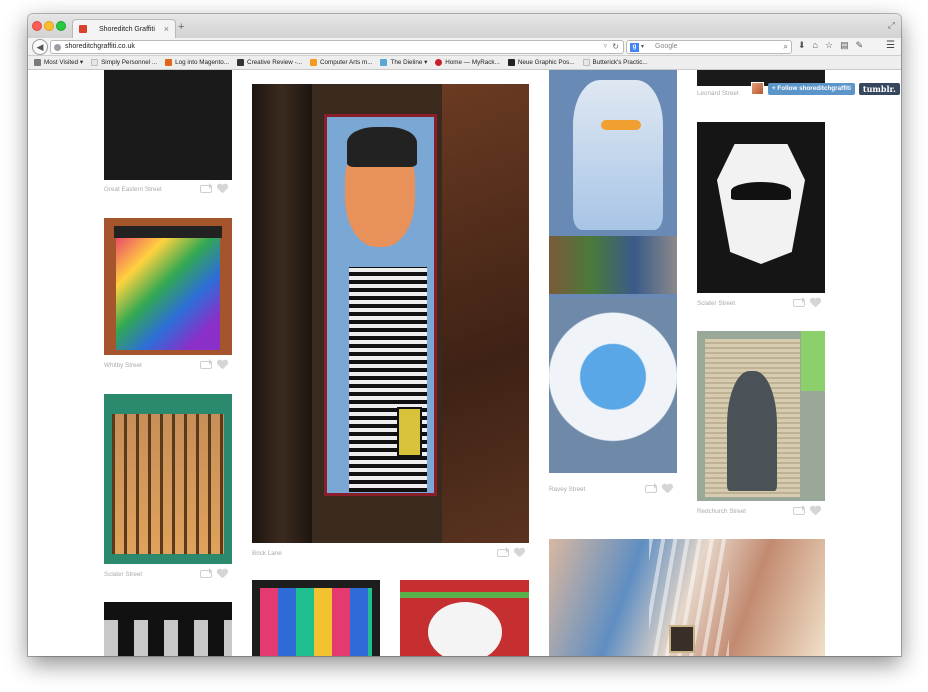 Image resolution: width=928 pixels, height=692 pixels. I want to click on mask-art, so click(761, 204).